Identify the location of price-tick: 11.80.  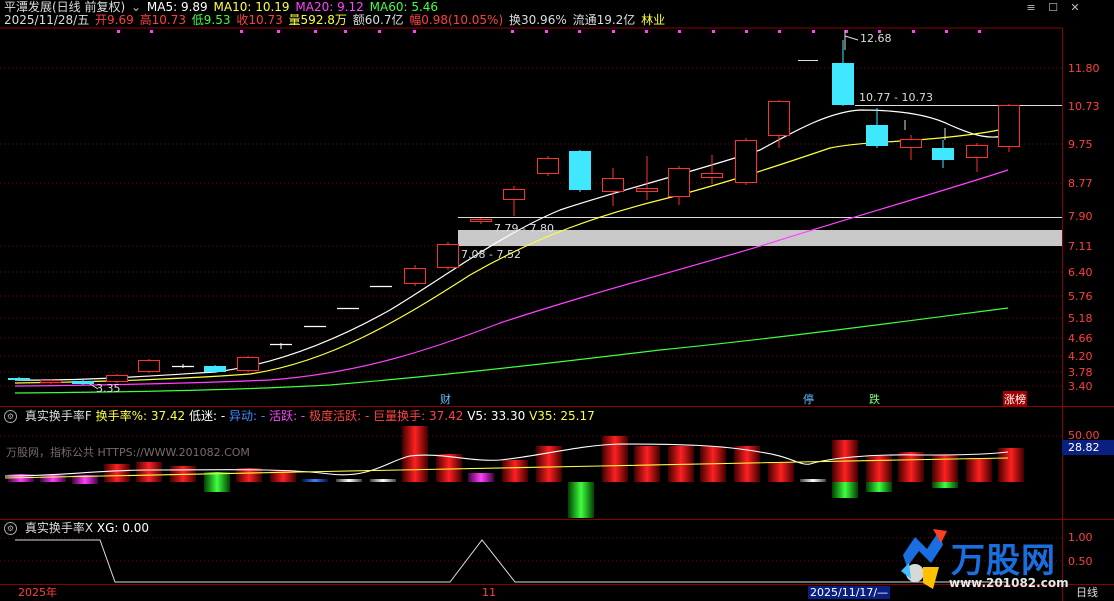
(1084, 68).